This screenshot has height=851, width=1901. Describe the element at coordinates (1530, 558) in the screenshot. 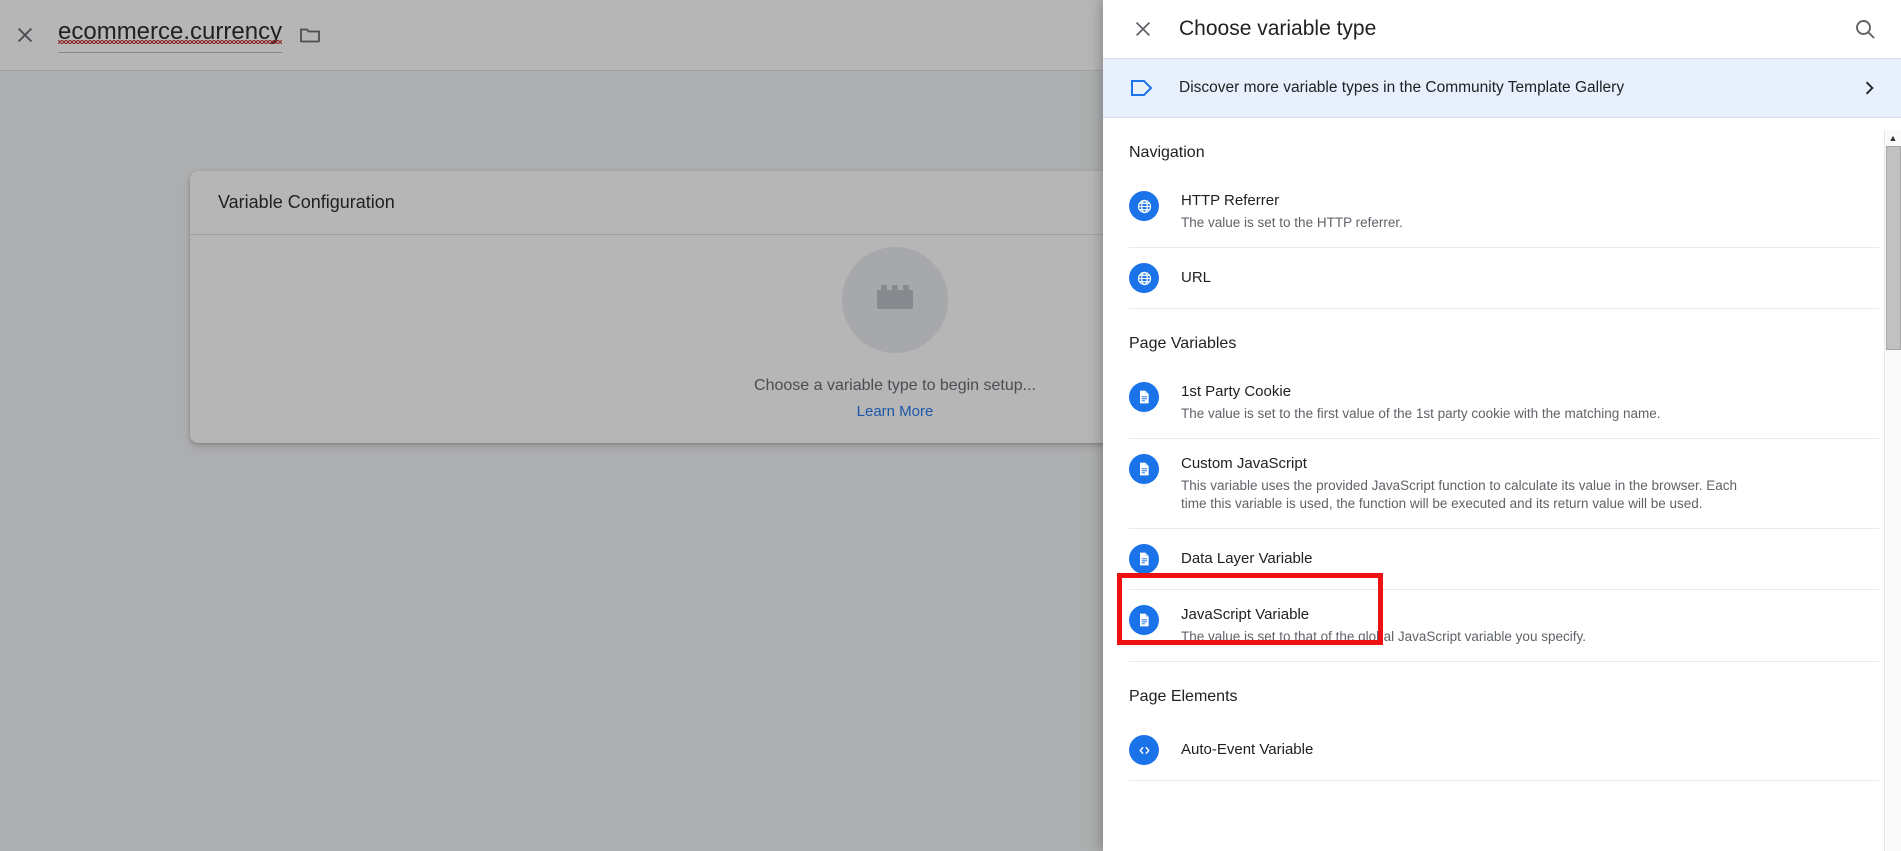

I see `variable-type-text: Data Layer Variable` at that location.